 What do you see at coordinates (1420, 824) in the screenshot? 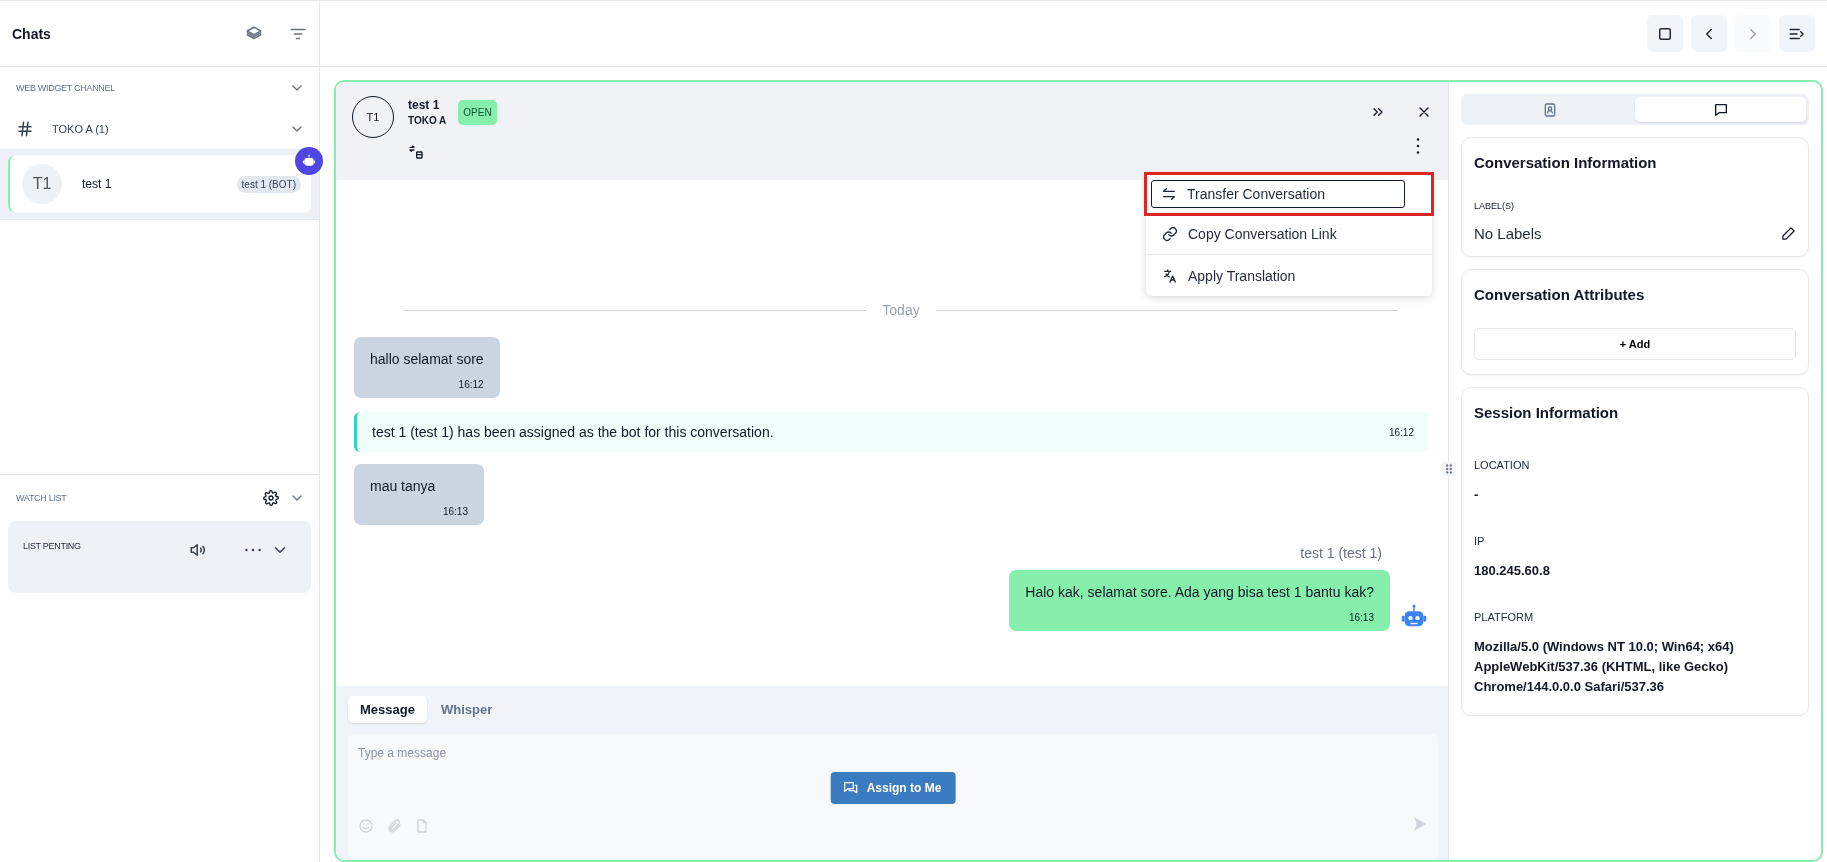
I see `send-icon` at bounding box center [1420, 824].